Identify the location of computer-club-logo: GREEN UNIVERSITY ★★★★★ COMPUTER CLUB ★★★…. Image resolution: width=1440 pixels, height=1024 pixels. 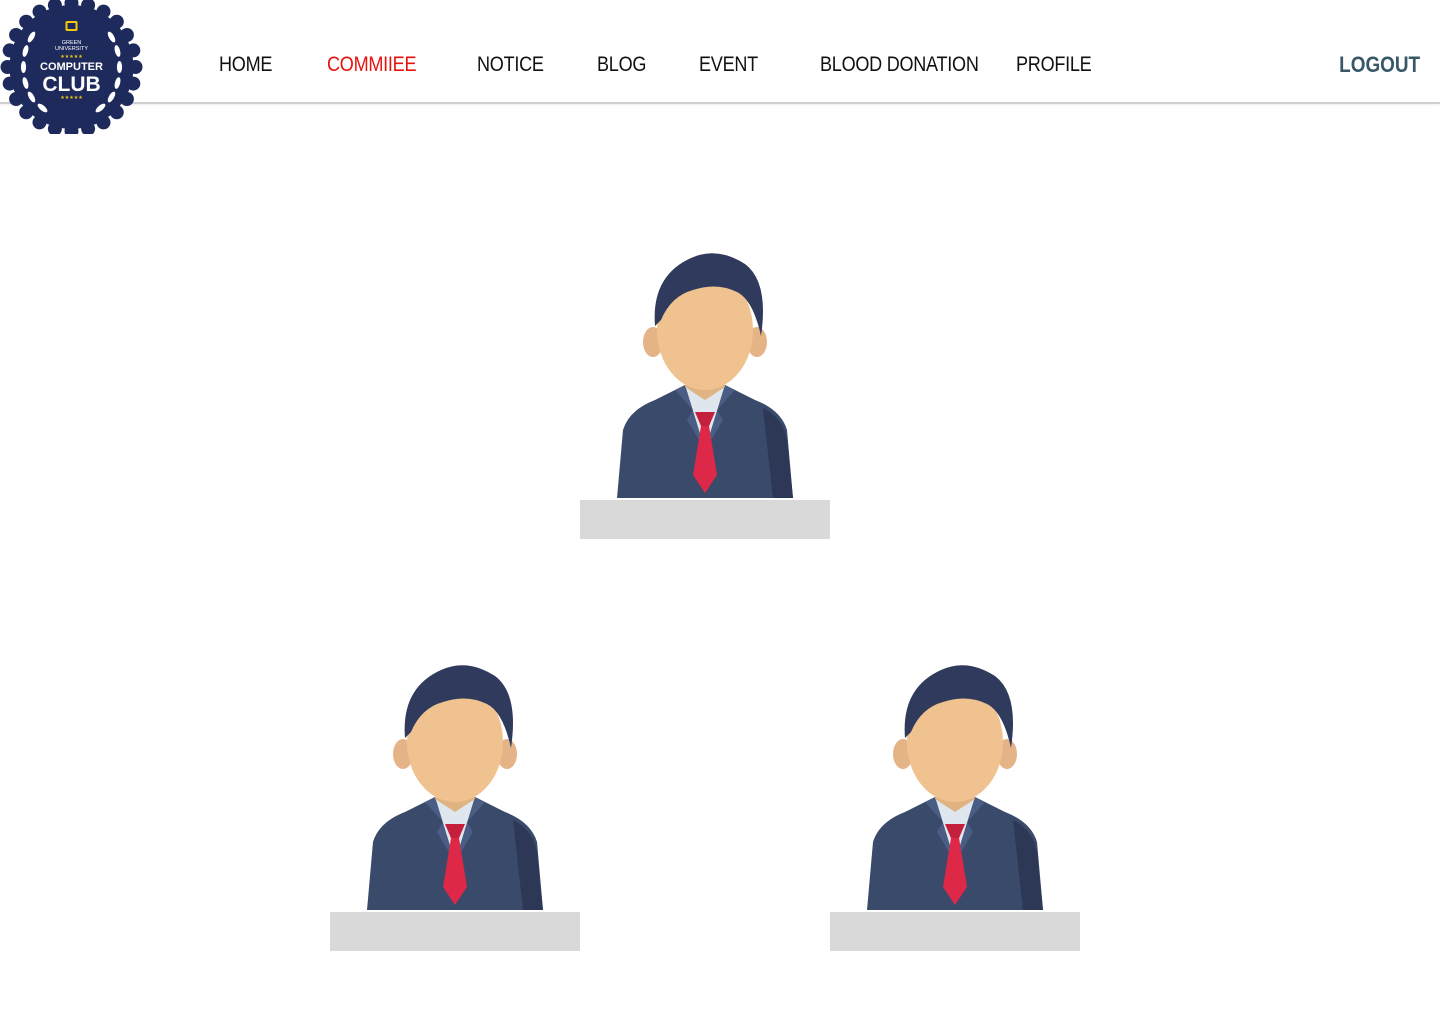
(71, 67).